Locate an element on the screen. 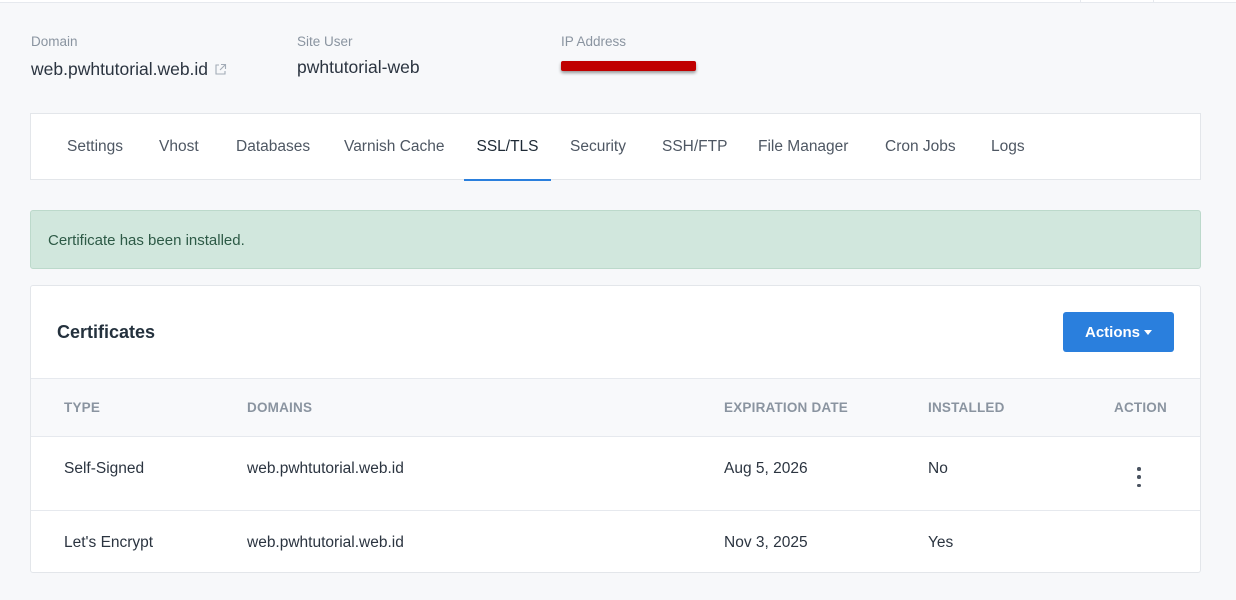  tab-settings: Settings is located at coordinates (95, 147).